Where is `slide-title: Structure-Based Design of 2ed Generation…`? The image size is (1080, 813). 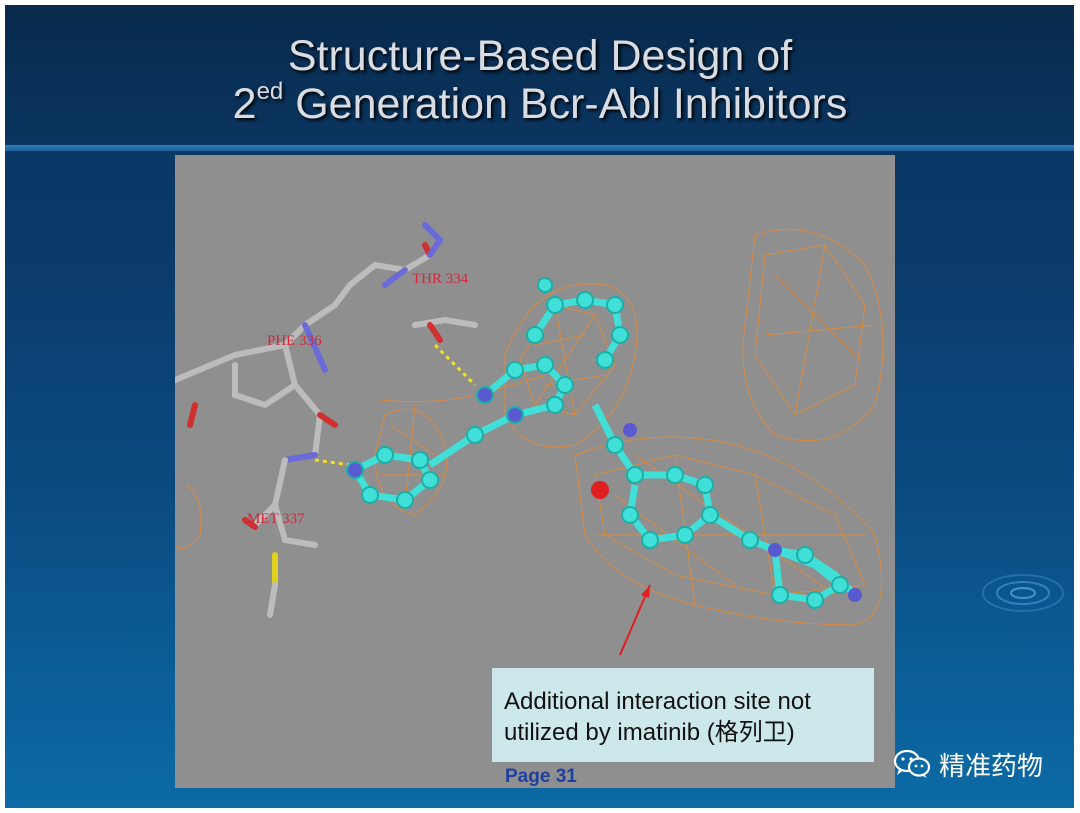 slide-title: Structure-Based Design of 2ed Generation… is located at coordinates (540, 80).